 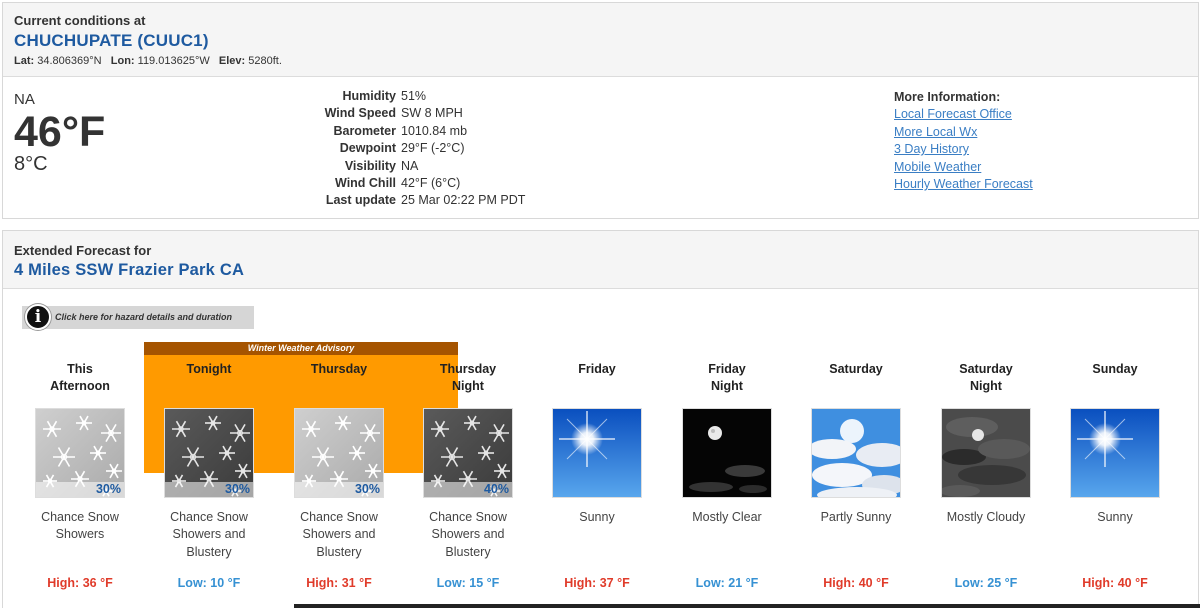 I want to click on period-name: Friday Night, so click(x=727, y=381).